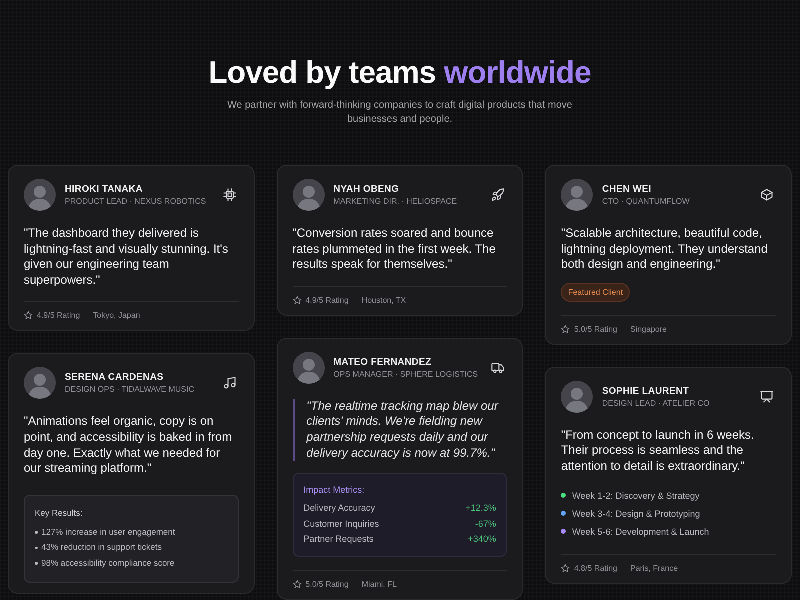  What do you see at coordinates (367, 189) in the screenshot?
I see `person-name: NYAH OBENG` at bounding box center [367, 189].